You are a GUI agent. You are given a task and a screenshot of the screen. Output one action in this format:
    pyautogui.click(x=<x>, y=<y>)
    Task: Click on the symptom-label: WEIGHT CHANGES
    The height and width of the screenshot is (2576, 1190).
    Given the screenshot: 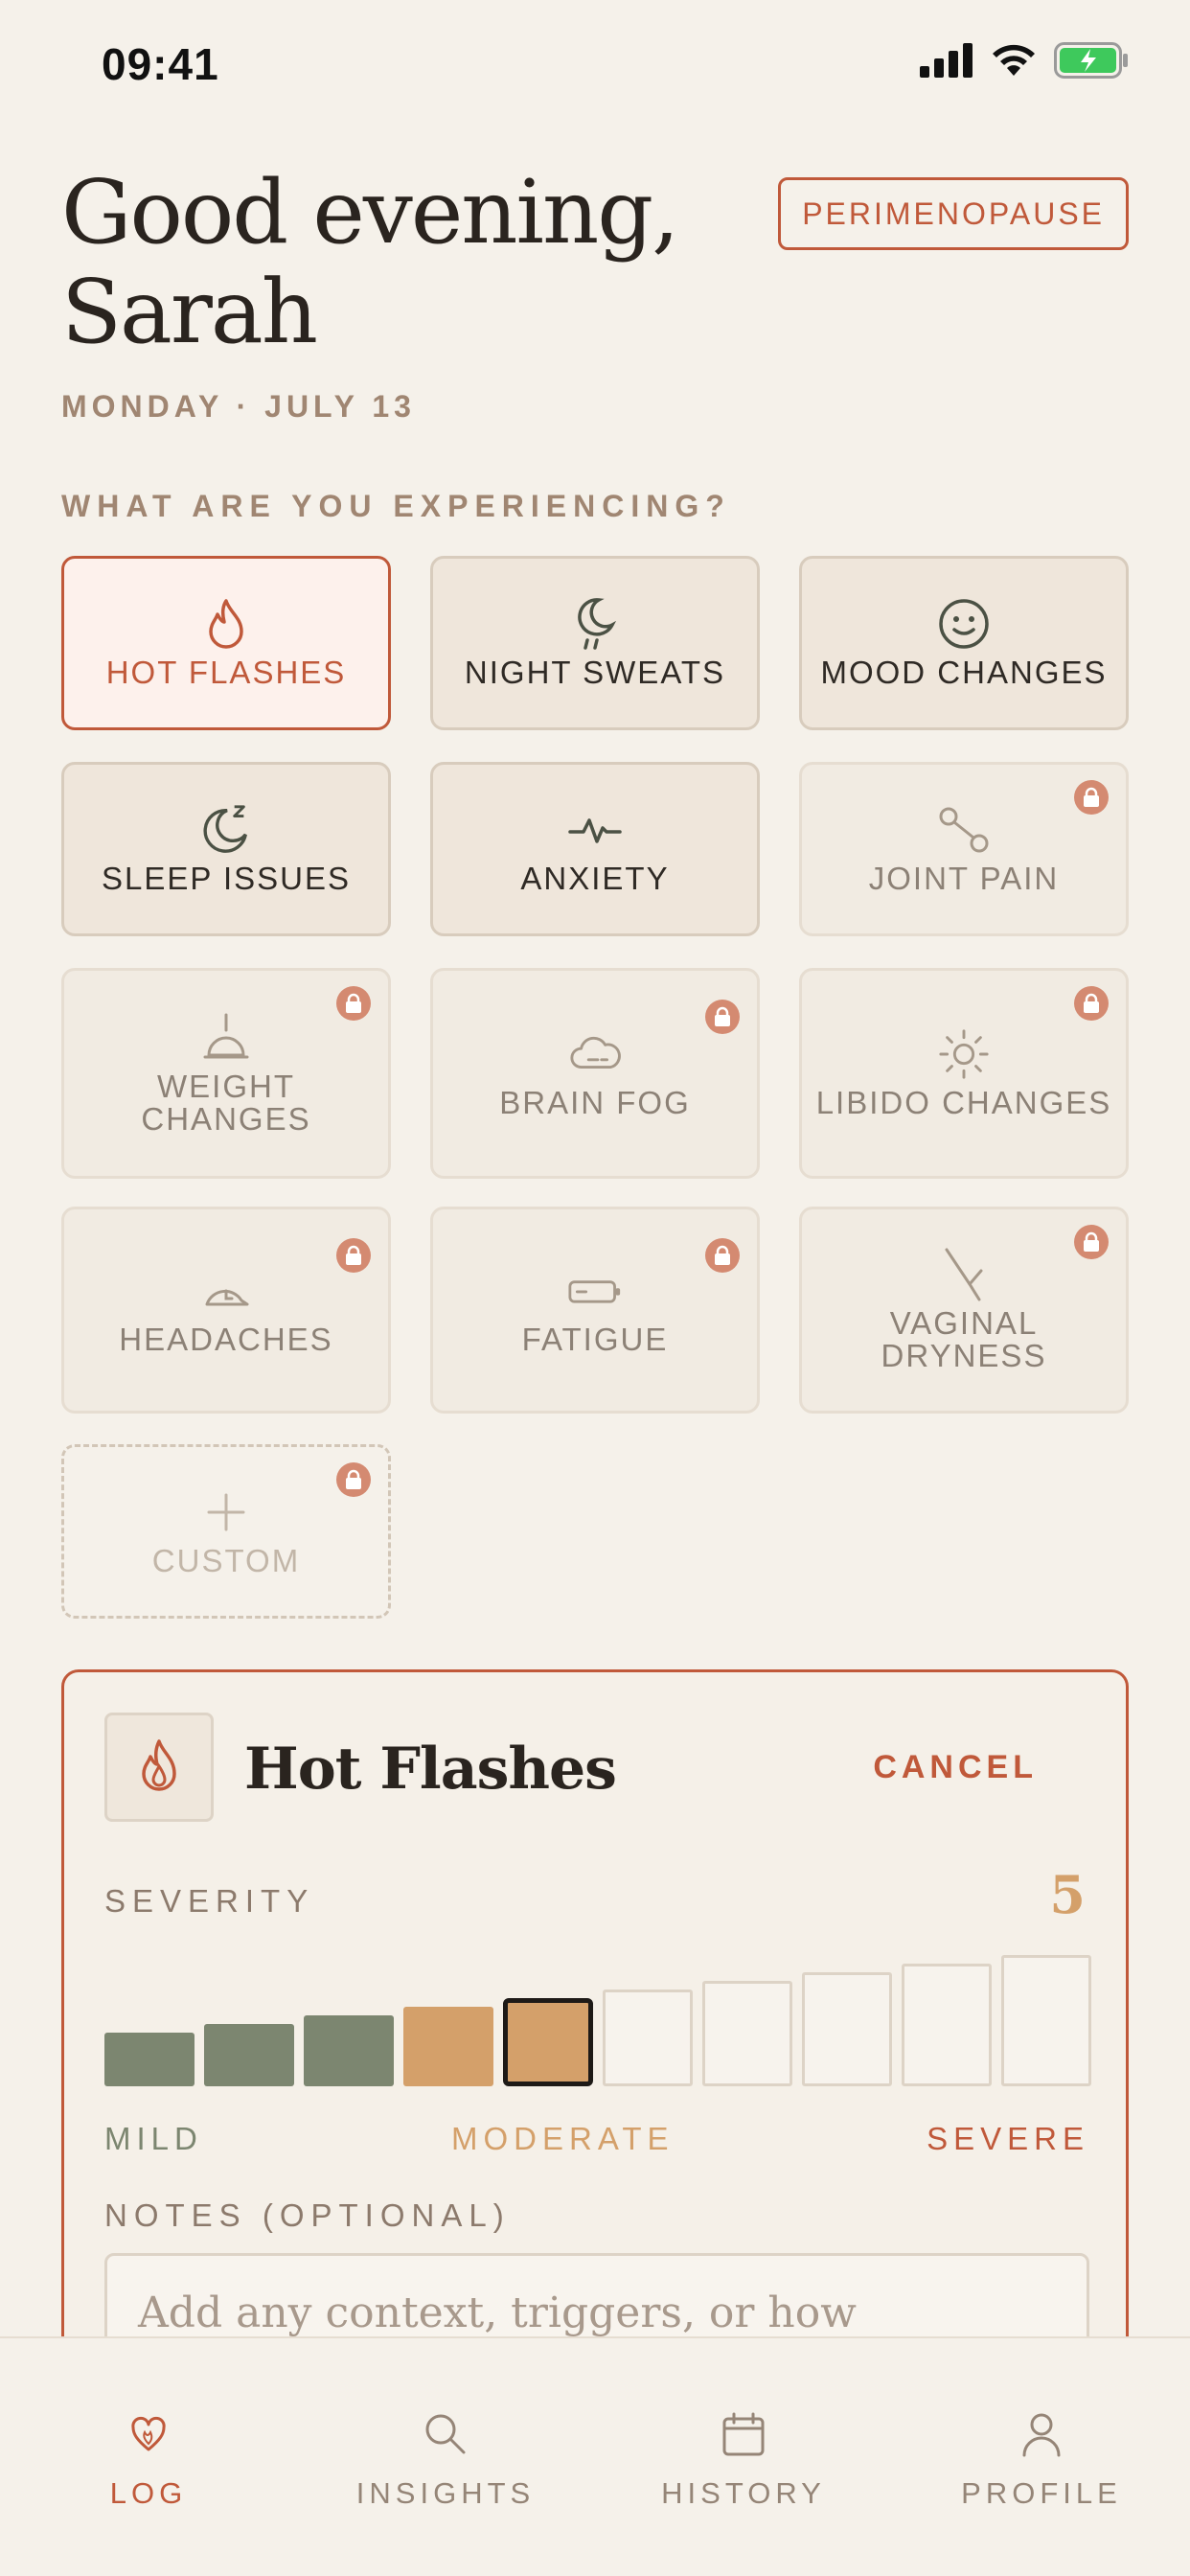 What is the action you would take?
    pyautogui.click(x=226, y=1103)
    